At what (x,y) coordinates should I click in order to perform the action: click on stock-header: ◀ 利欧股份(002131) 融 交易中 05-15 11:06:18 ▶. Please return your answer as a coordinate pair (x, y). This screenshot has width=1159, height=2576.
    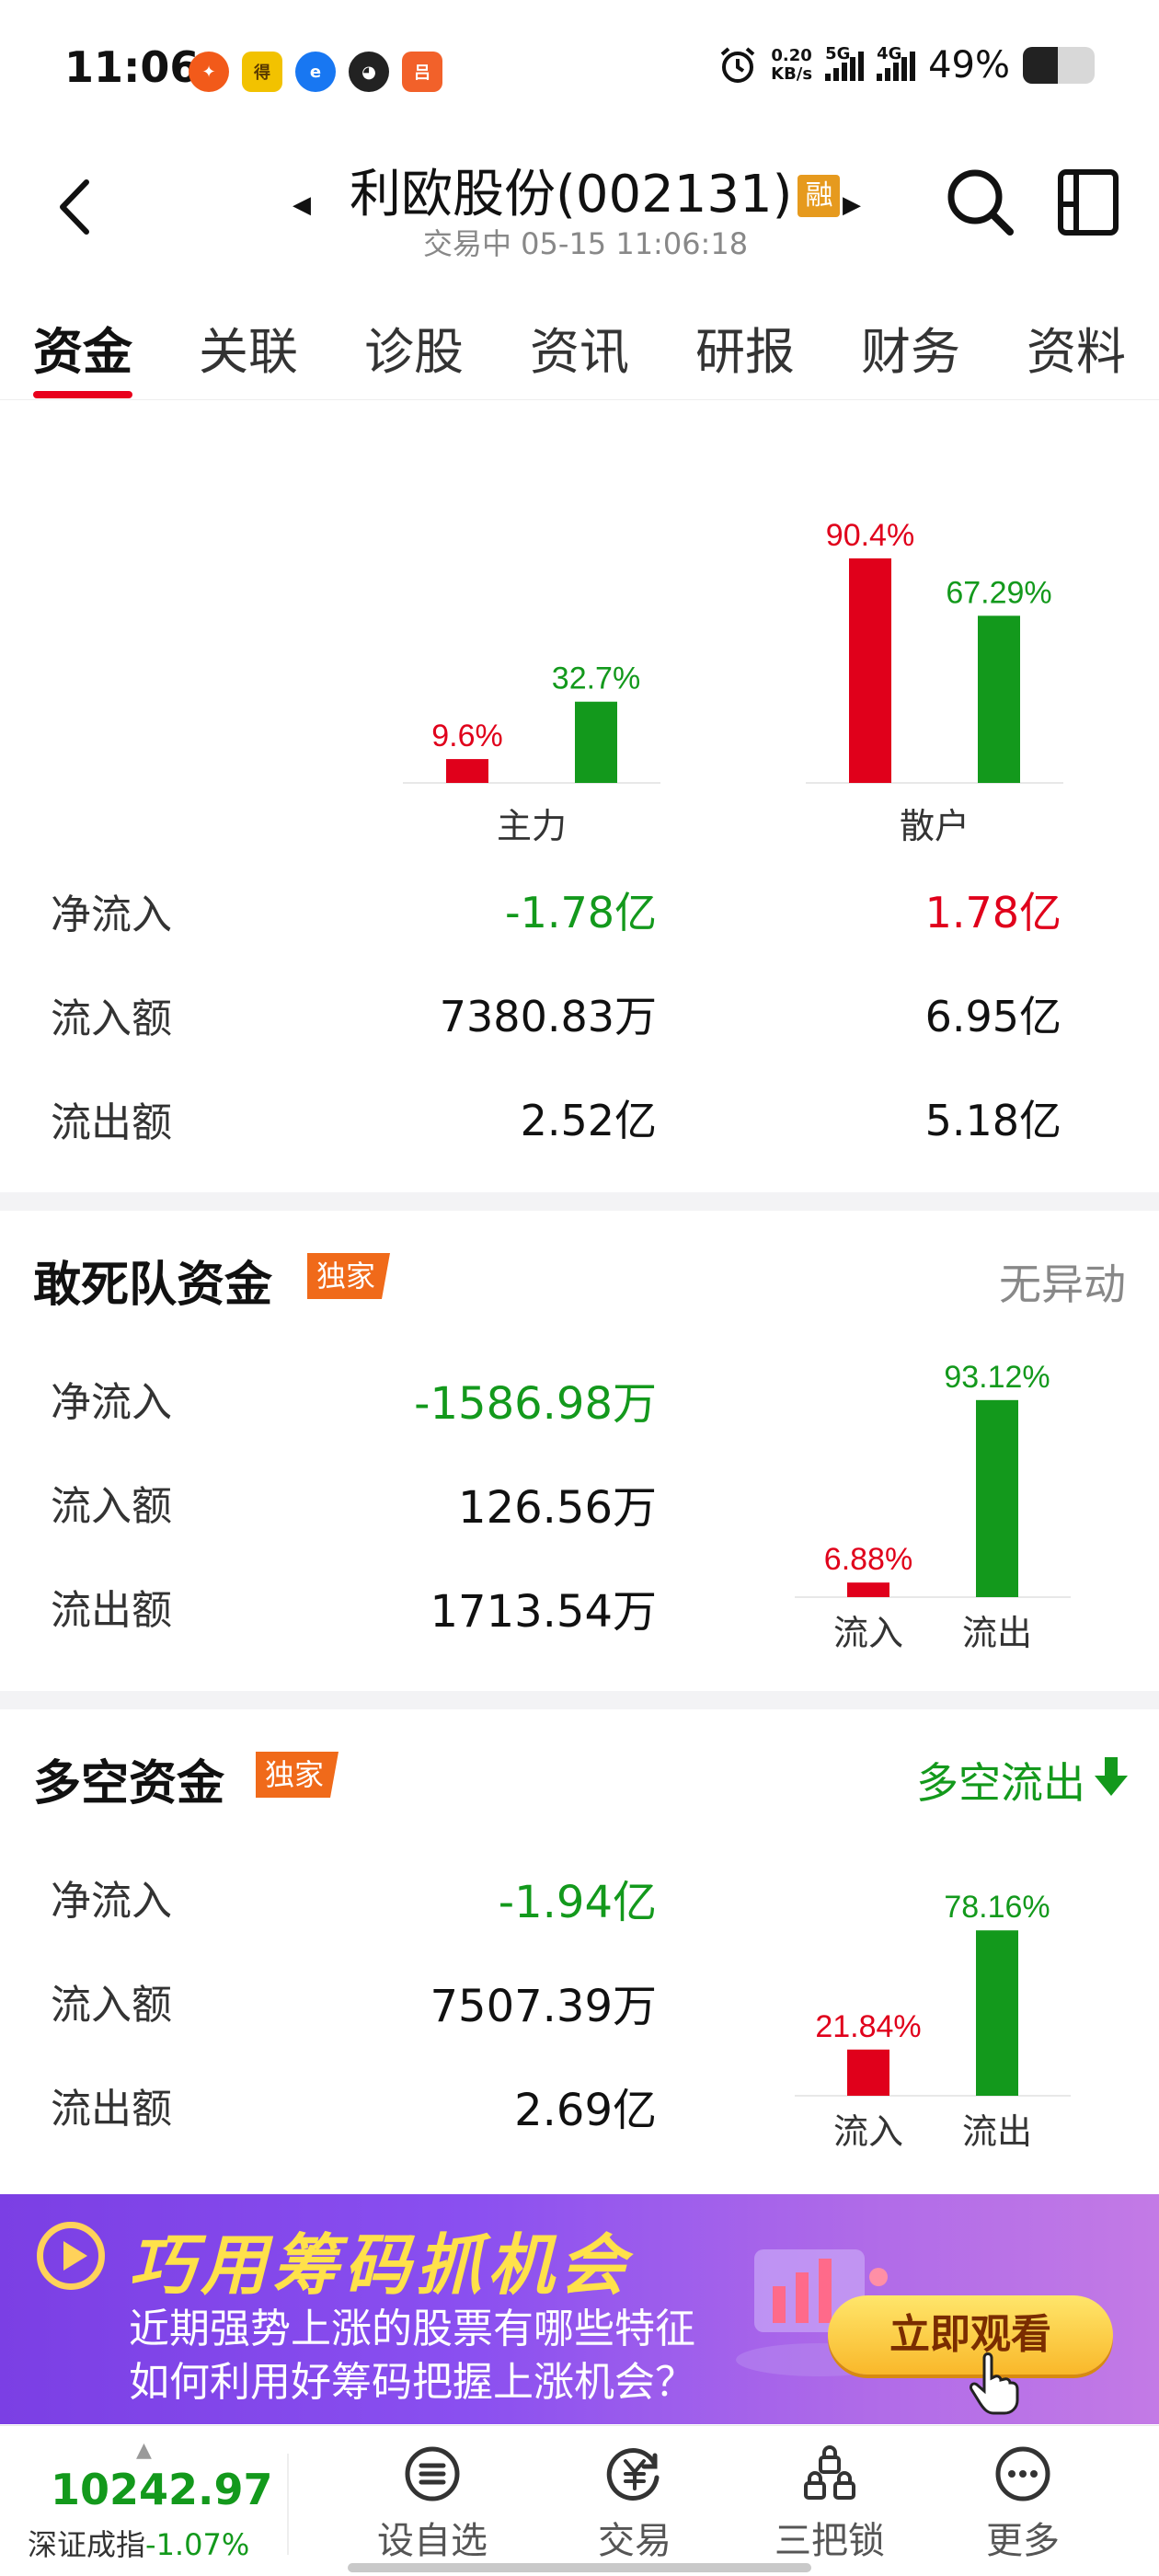
    Looking at the image, I should click on (579, 207).